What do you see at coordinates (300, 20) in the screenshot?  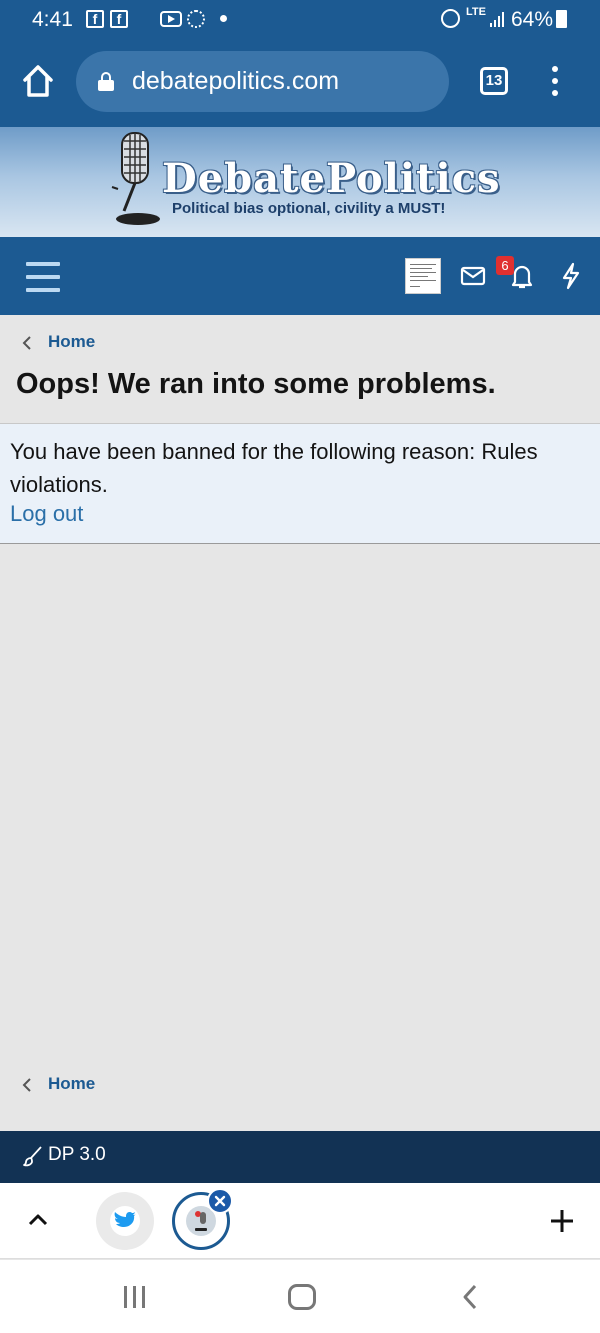 I see `status-bar: 4:41 f f LTE 64%` at bounding box center [300, 20].